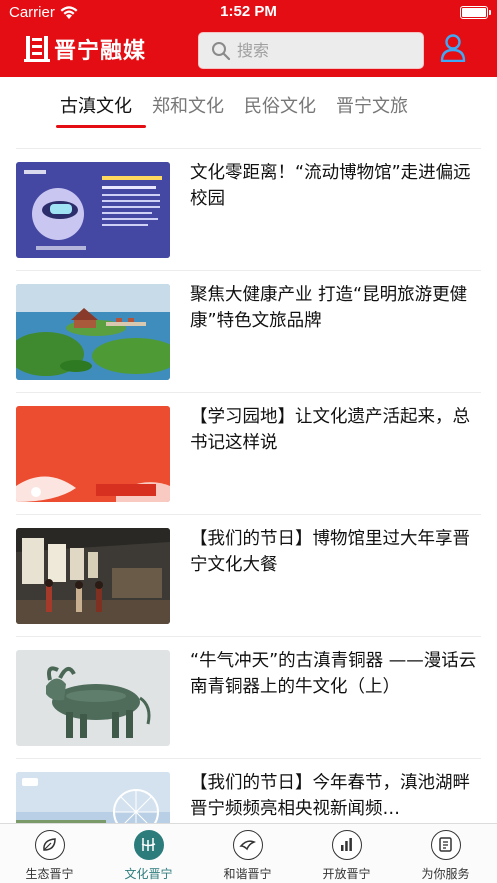 The height and width of the screenshot is (883, 497). I want to click on museum-vr-poster-image, so click(93, 210).